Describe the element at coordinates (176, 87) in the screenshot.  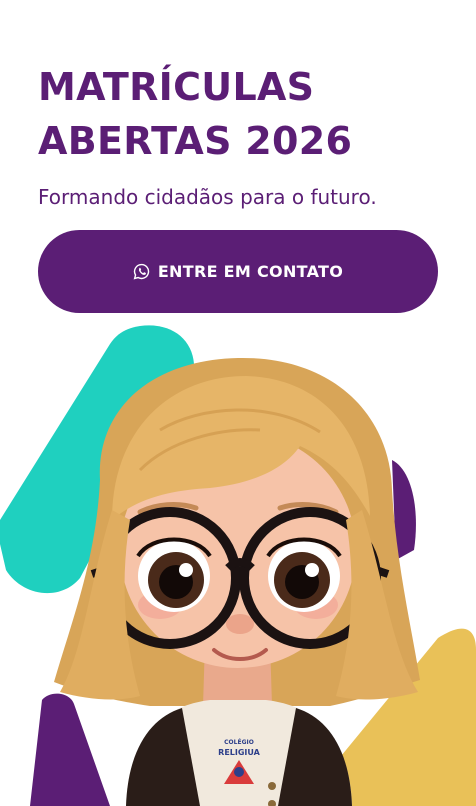
I see `hero-title-line-1: MATRÍCULAS` at that location.